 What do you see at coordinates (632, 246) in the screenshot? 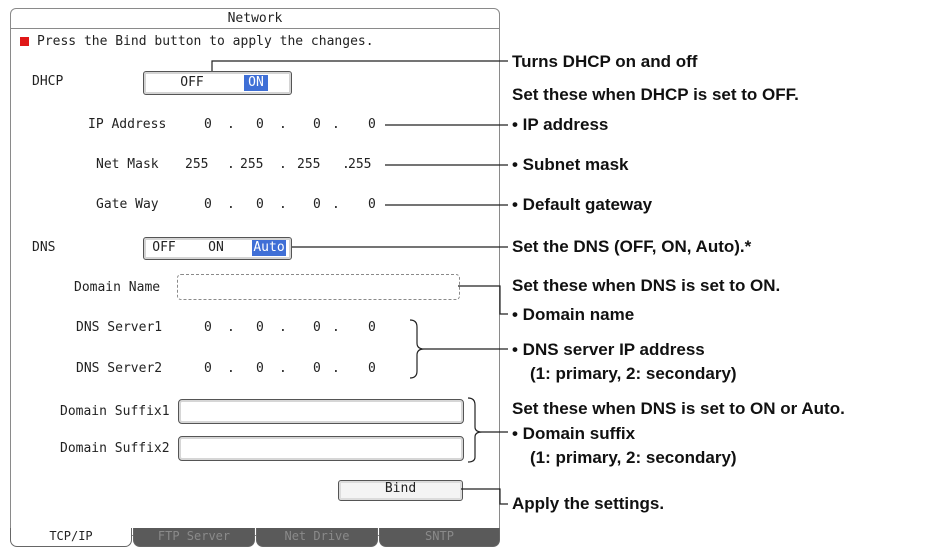
I see `annotation-dns: Set the DNS (OFF, ON, Auto).*` at bounding box center [632, 246].